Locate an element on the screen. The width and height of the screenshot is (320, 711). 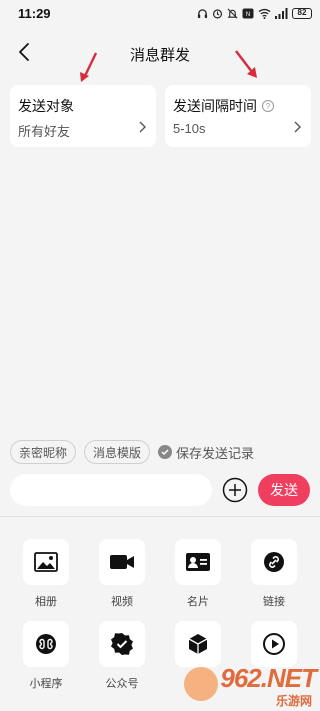
link-icon is located at coordinates (274, 562).